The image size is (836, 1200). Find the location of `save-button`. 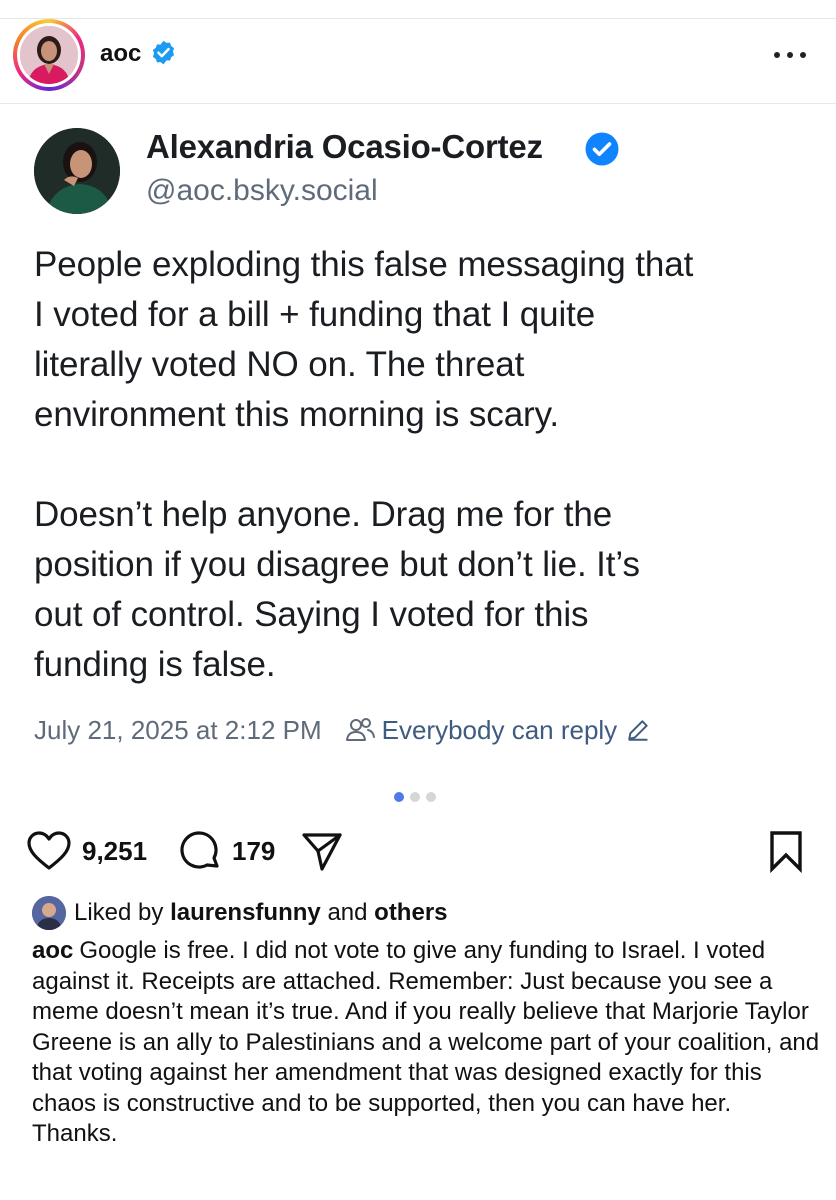

save-button is located at coordinates (786, 851).